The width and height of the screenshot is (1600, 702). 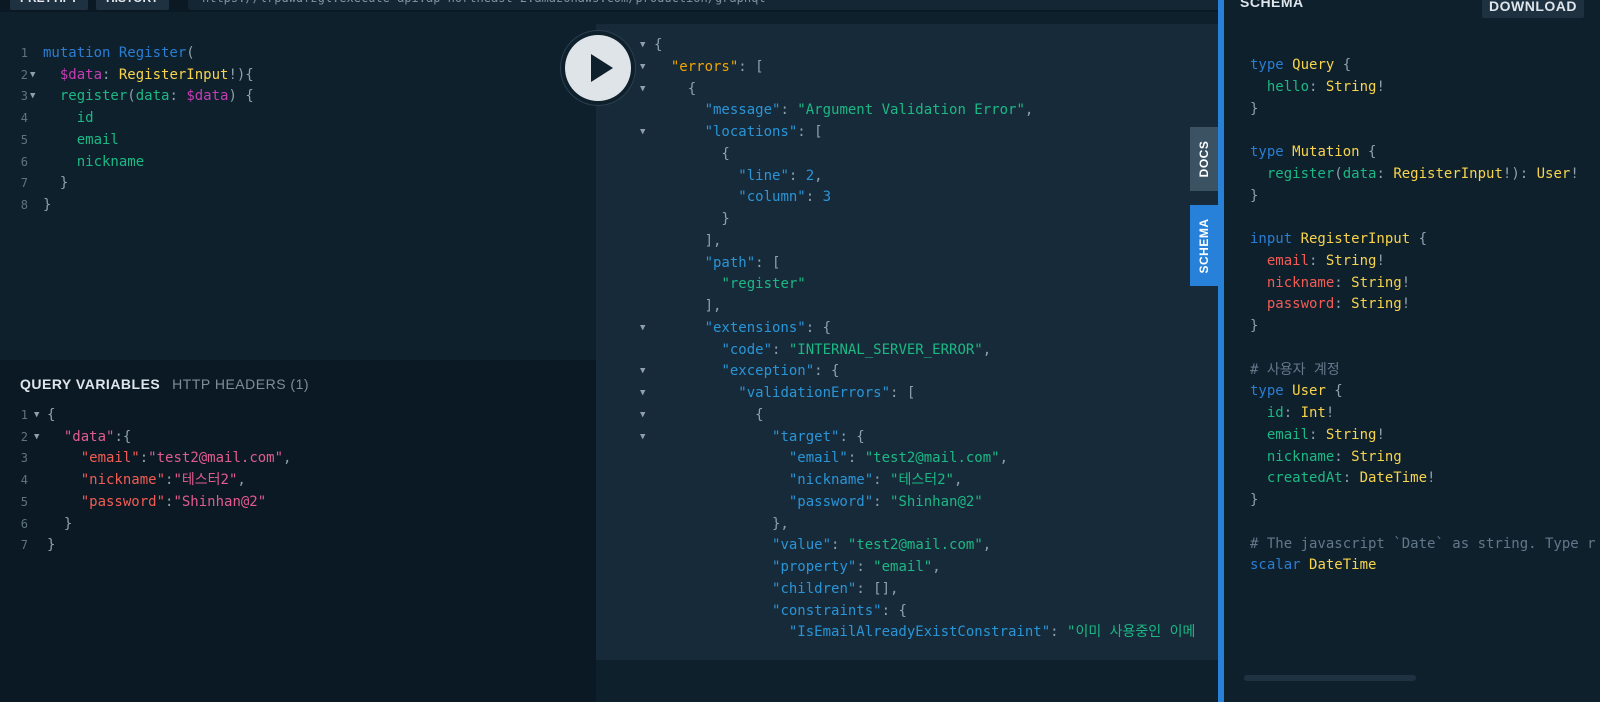 I want to click on code-text: "validationErrors": [, so click(x=827, y=393).